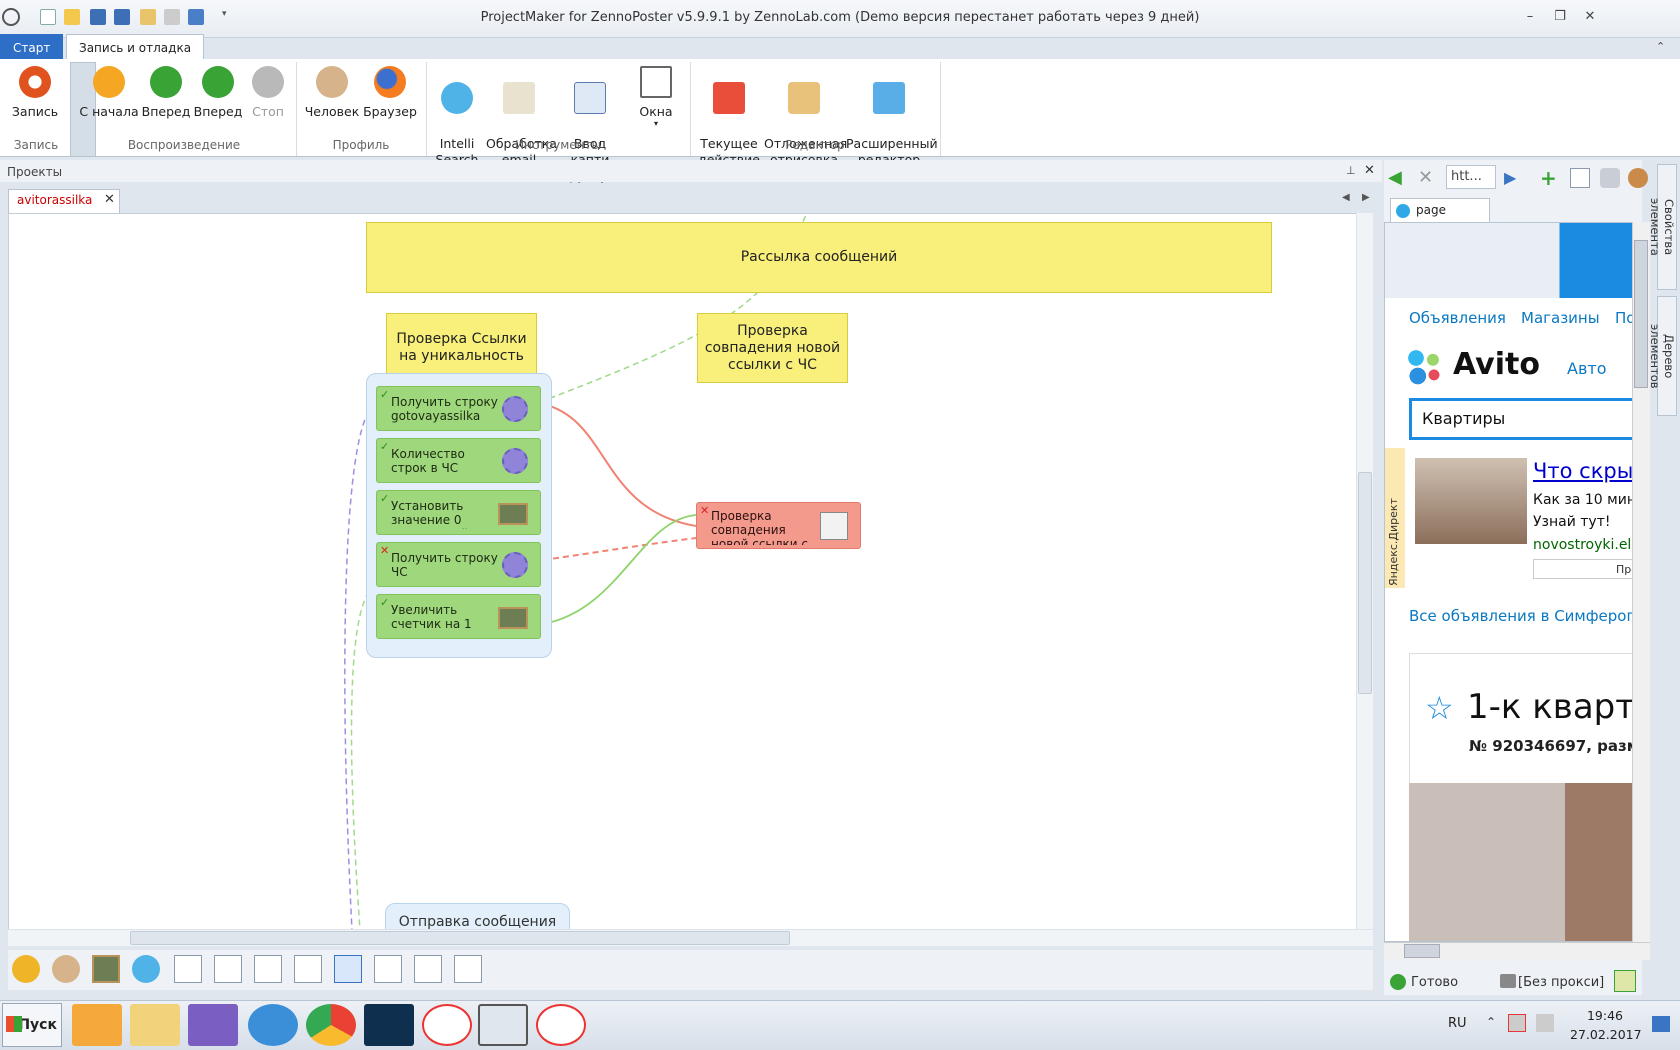  What do you see at coordinates (1661, 1024) in the screenshot?
I see `show-desktop-icon` at bounding box center [1661, 1024].